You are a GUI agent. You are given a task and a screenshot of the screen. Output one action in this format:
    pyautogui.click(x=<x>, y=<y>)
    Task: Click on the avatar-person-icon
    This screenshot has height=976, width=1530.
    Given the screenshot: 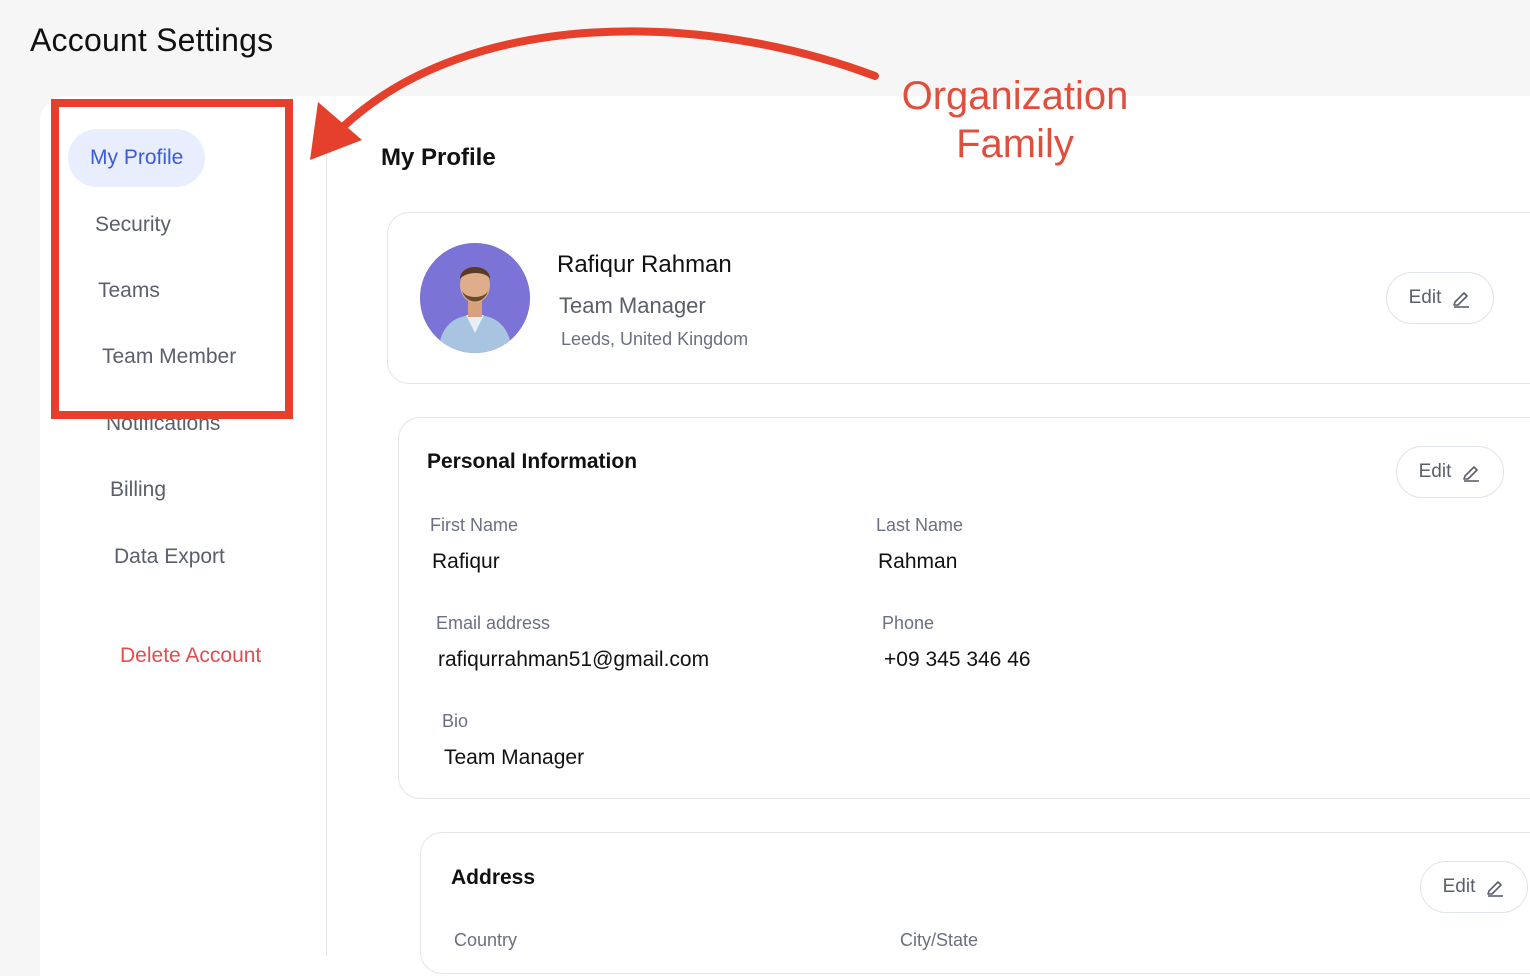 What is the action you would take?
    pyautogui.click(x=475, y=298)
    